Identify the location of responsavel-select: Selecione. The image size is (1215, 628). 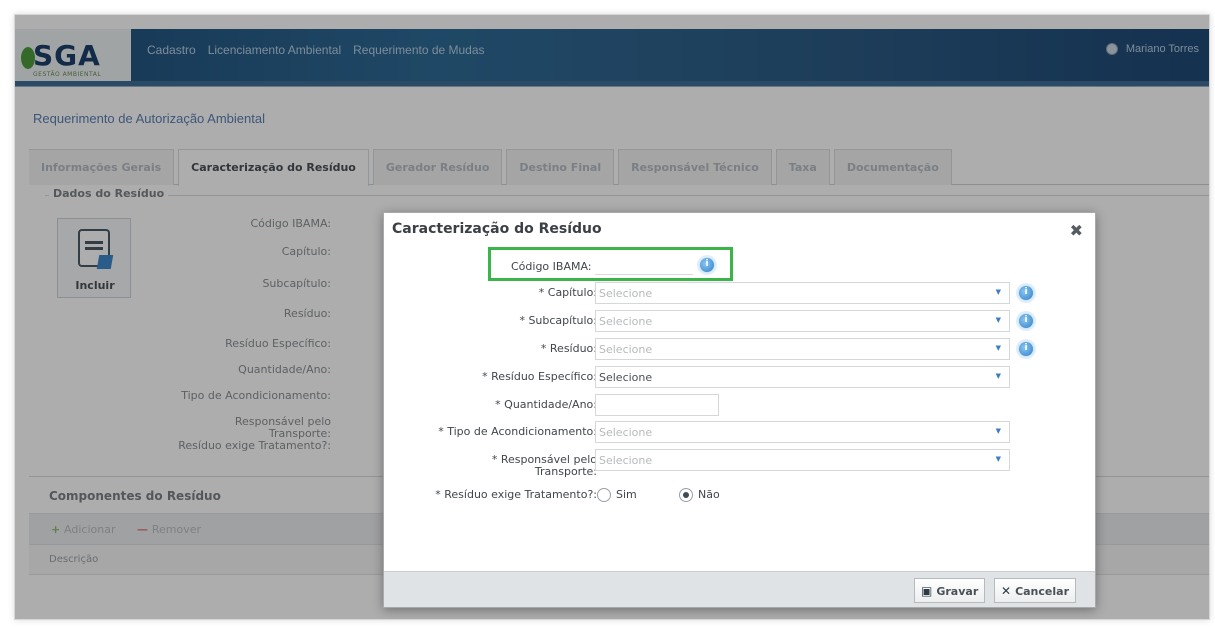
(802, 460).